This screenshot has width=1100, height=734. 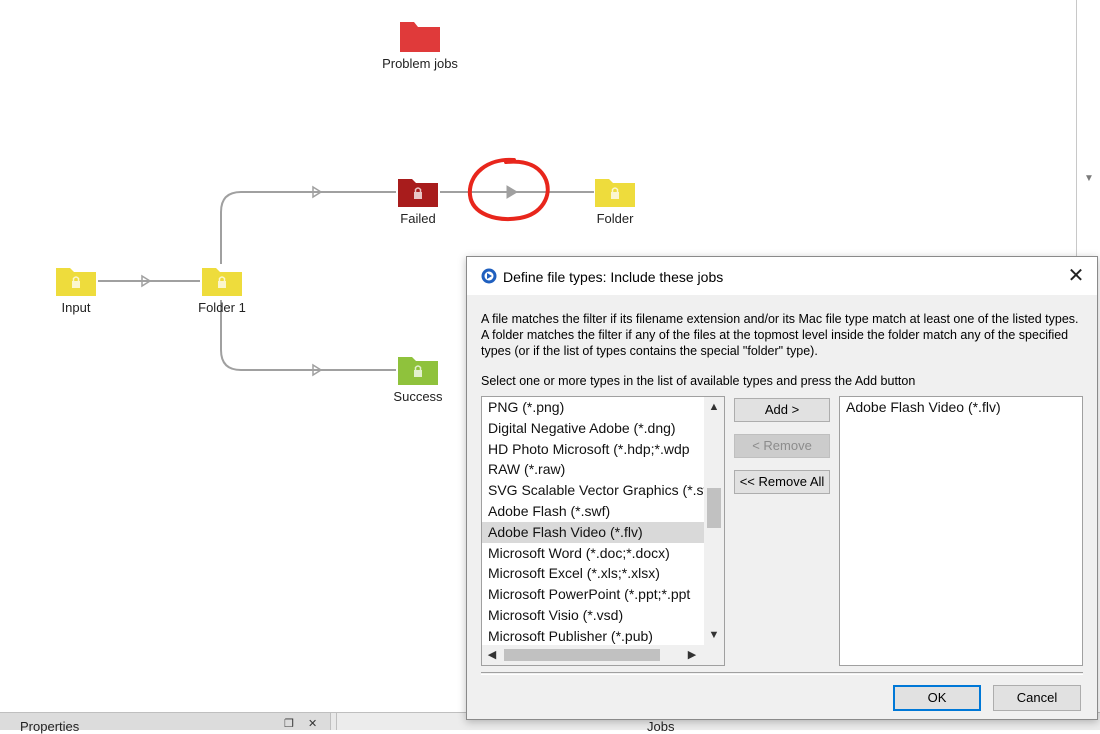 I want to click on available-type-item: Adobe Flash Video (*.flv), so click(x=593, y=532).